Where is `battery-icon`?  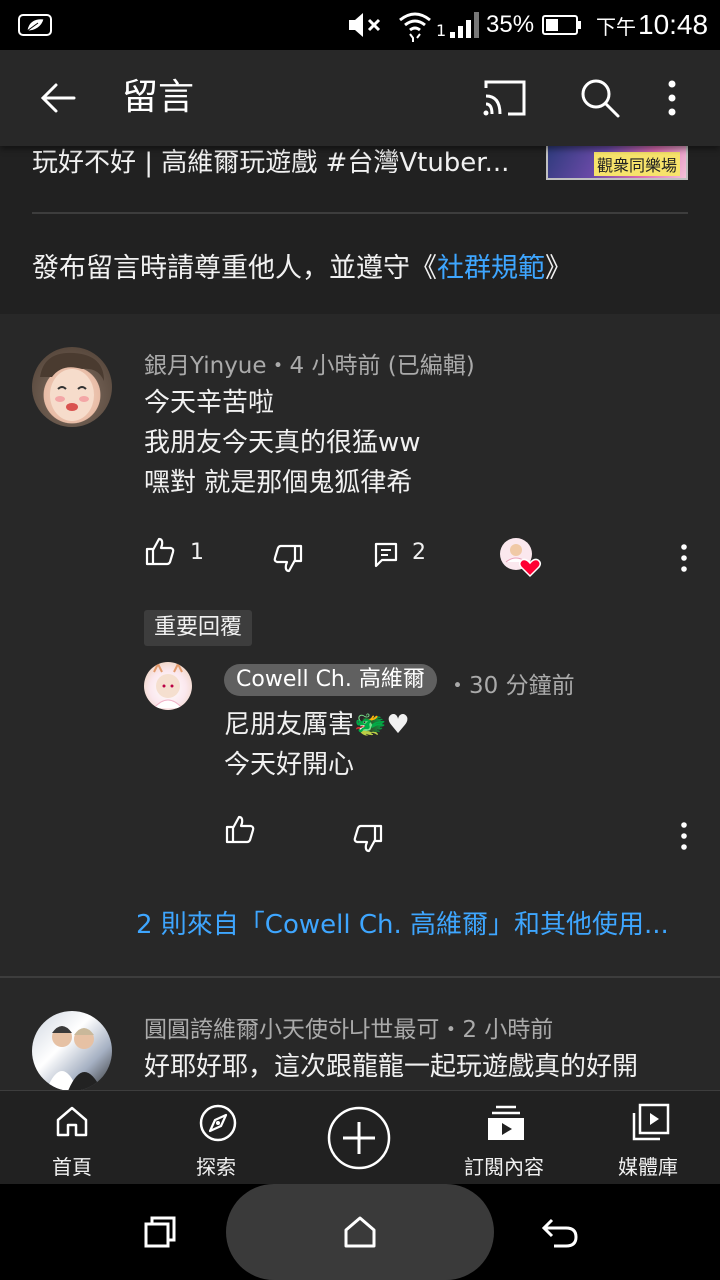
battery-icon is located at coordinates (562, 25).